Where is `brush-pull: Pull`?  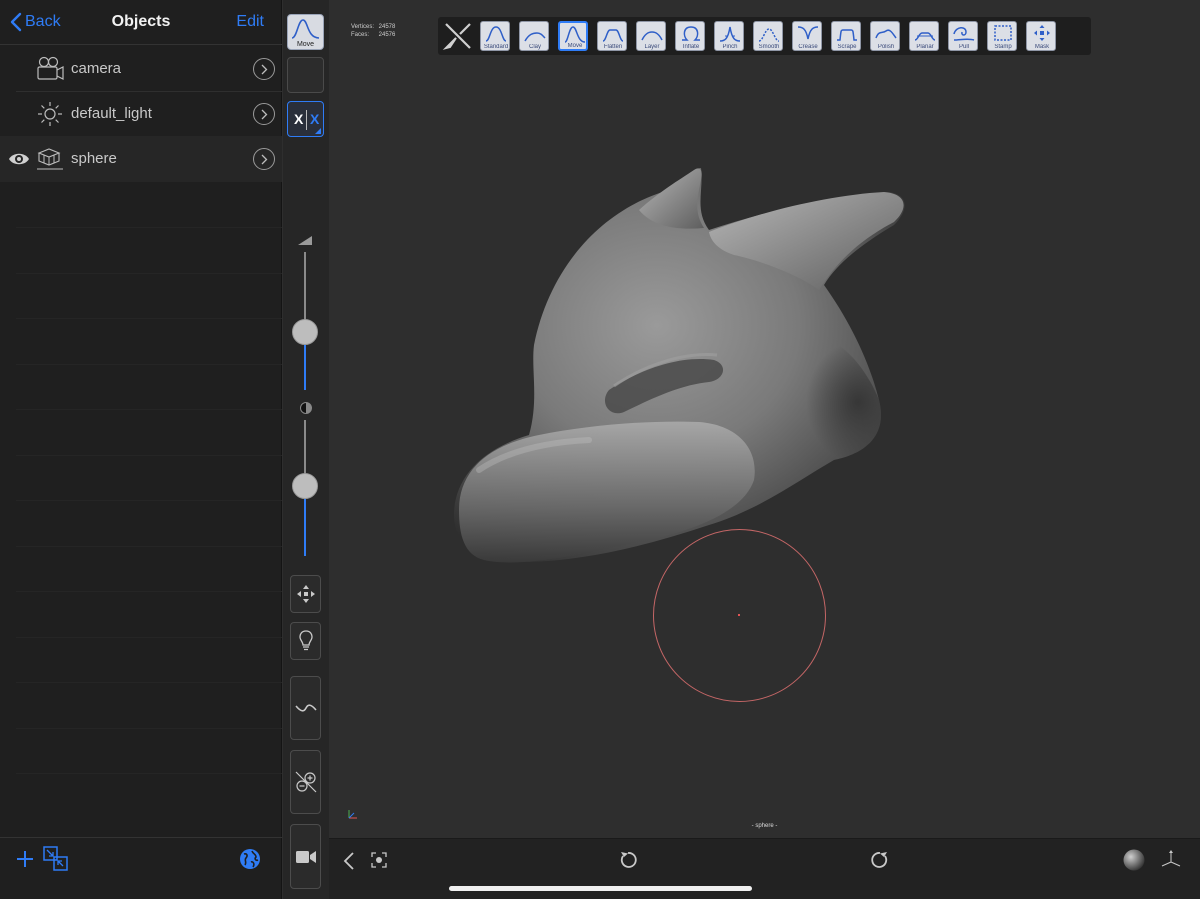 brush-pull: Pull is located at coordinates (963, 36).